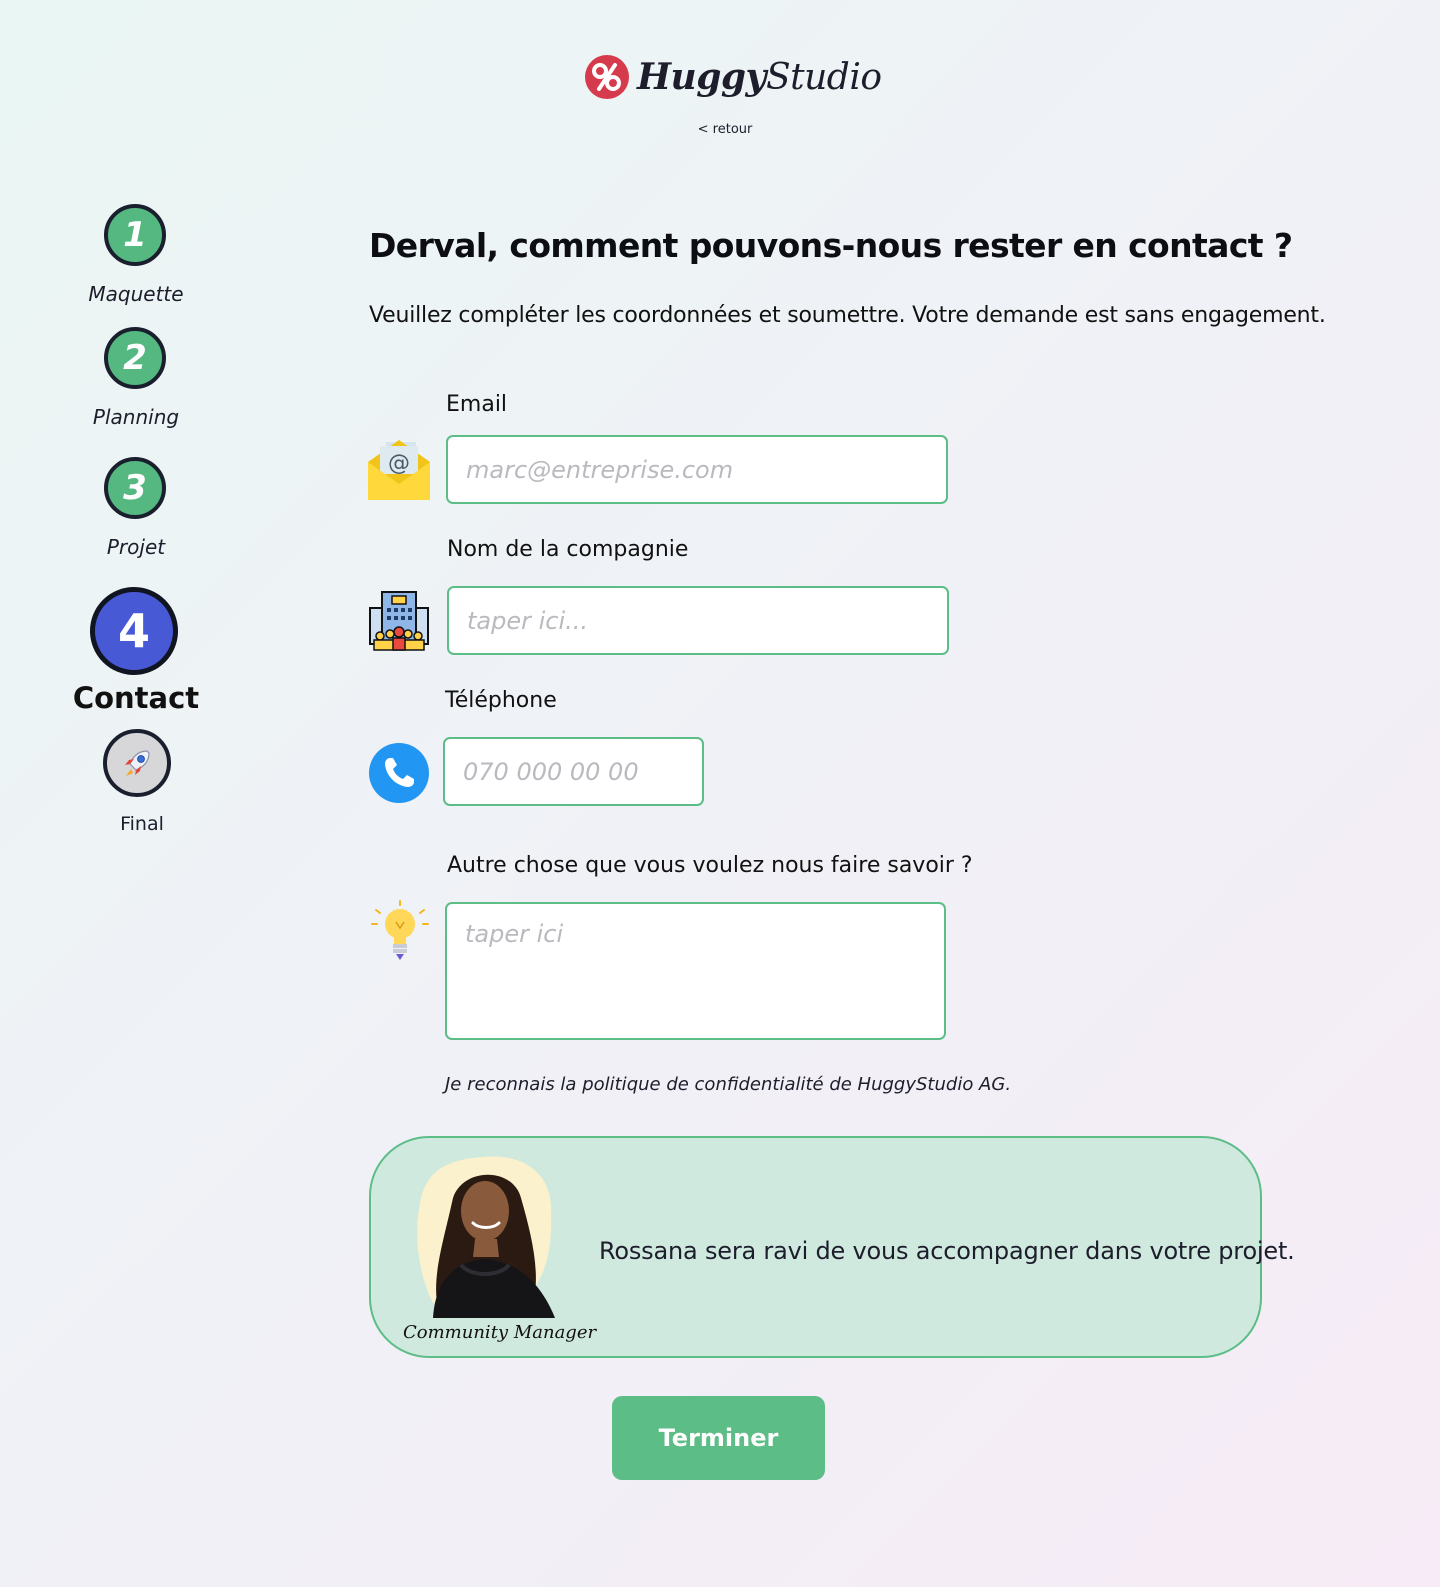  What do you see at coordinates (501, 700) in the screenshot?
I see `phone-label: Téléphone` at bounding box center [501, 700].